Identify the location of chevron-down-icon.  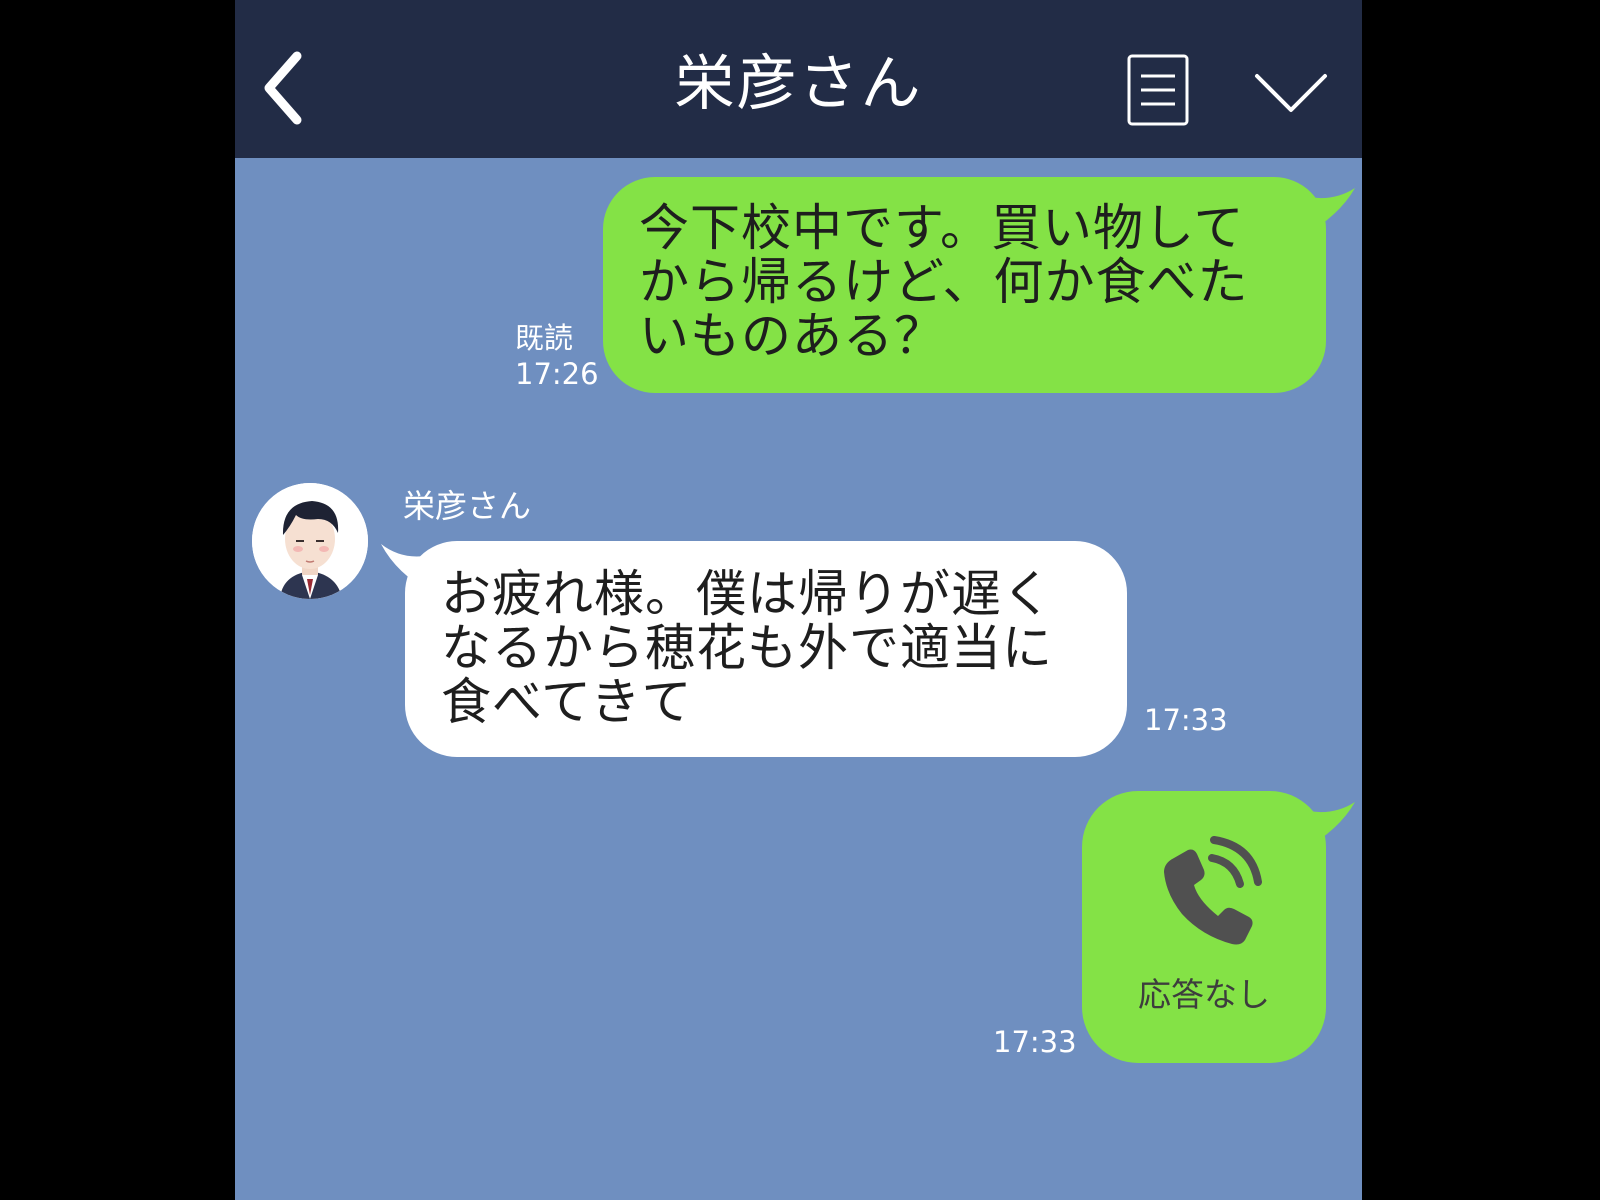
(1291, 93).